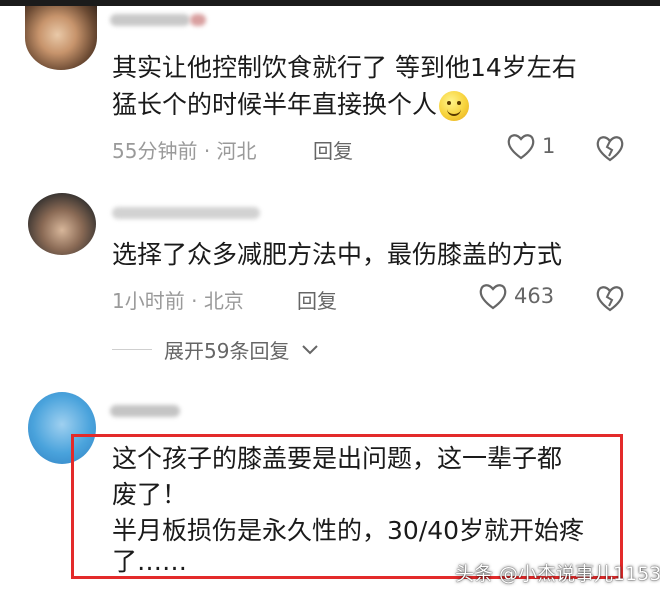 The image size is (660, 595). I want to click on comment-text-line-with-emoji: 猛长个的时候半年直接换个人, so click(291, 104).